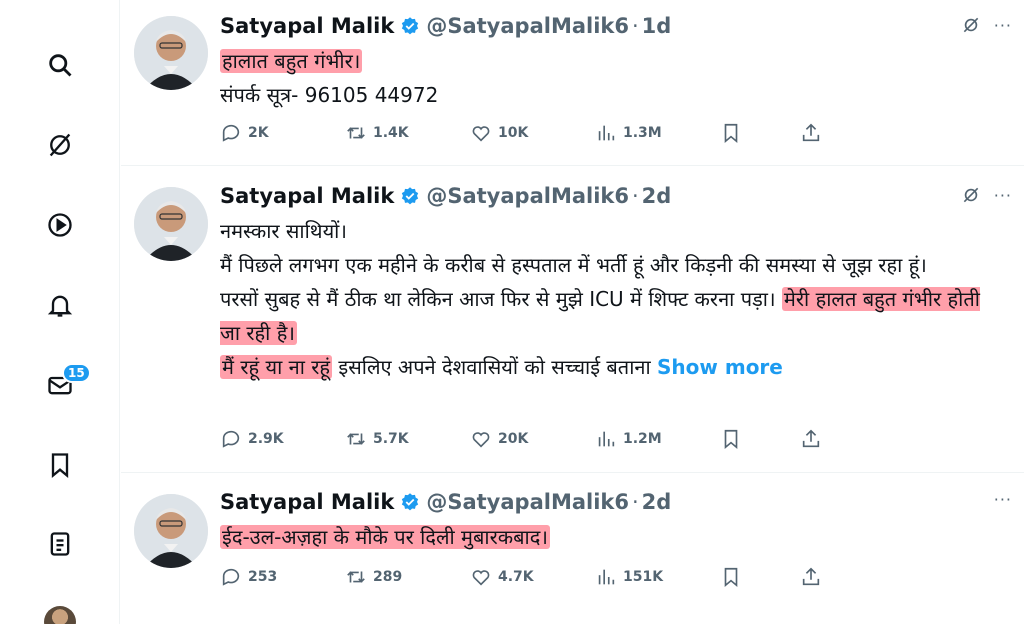 This screenshot has height=624, width=1024. Describe the element at coordinates (329, 95) in the screenshot. I see `text-line: संपर्क सूत्र- 96105 44972` at that location.